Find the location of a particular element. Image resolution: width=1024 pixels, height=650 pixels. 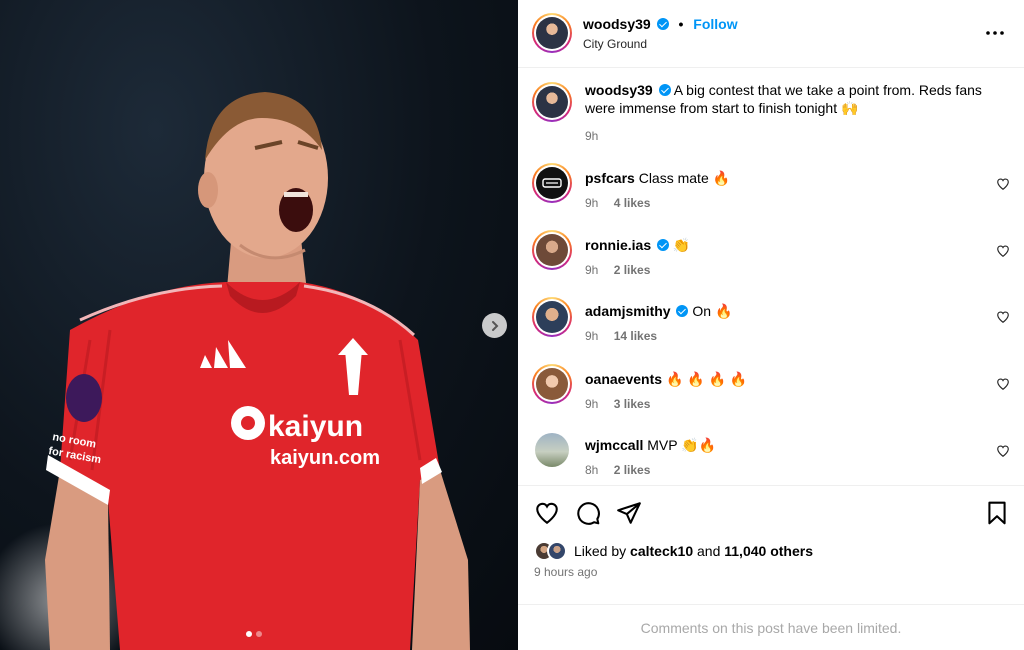

post-location: City Ground is located at coordinates (615, 44).